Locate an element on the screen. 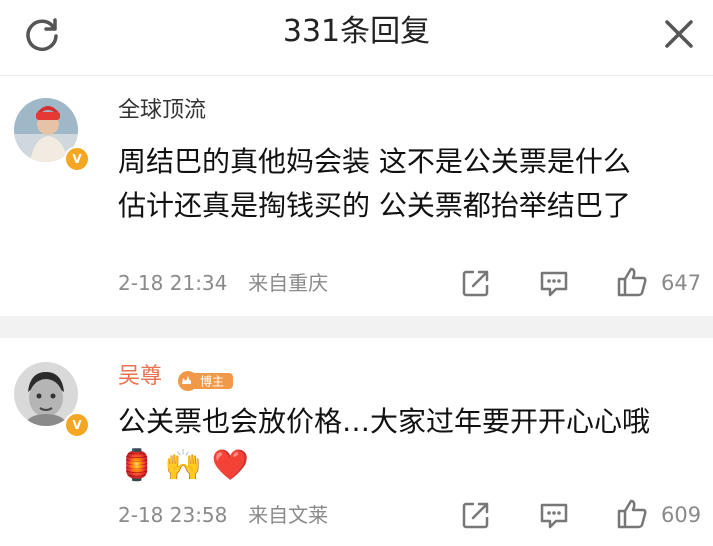  comment-text: 周结巴的真他妈会装 这不是公关票是什么 估计还真是掏钱买的 公关票都抬举结巴了 is located at coordinates (374, 183).